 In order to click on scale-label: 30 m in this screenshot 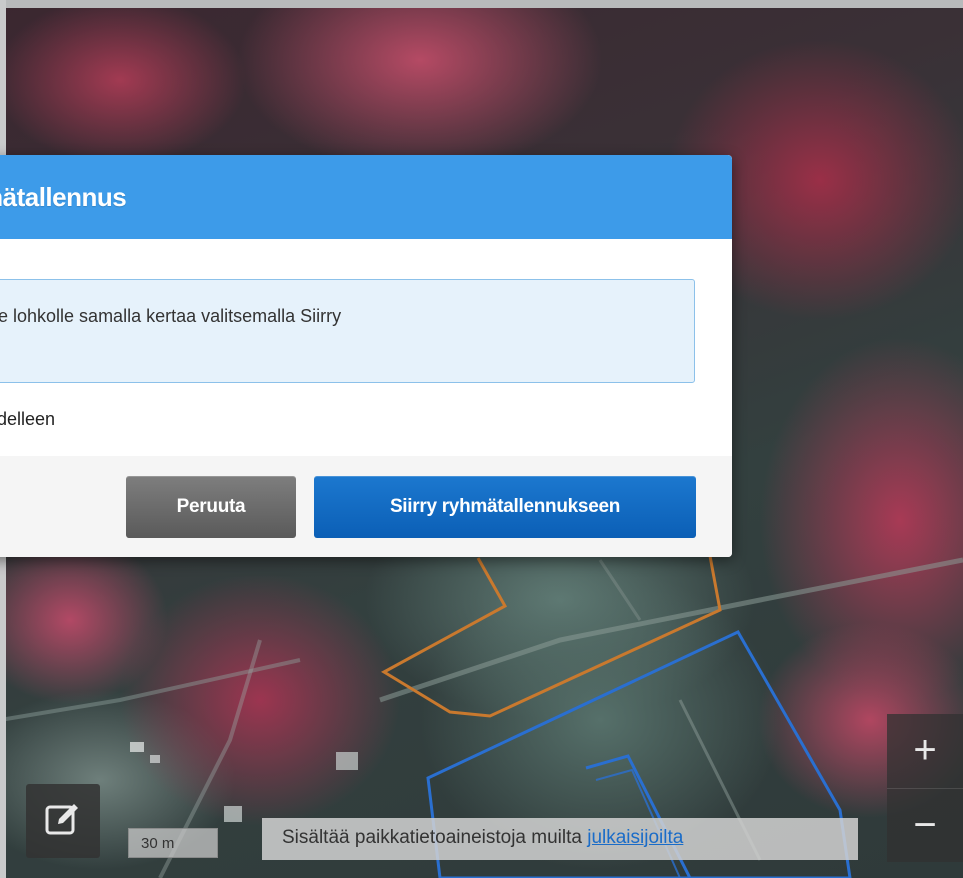, I will do `click(158, 843)`.